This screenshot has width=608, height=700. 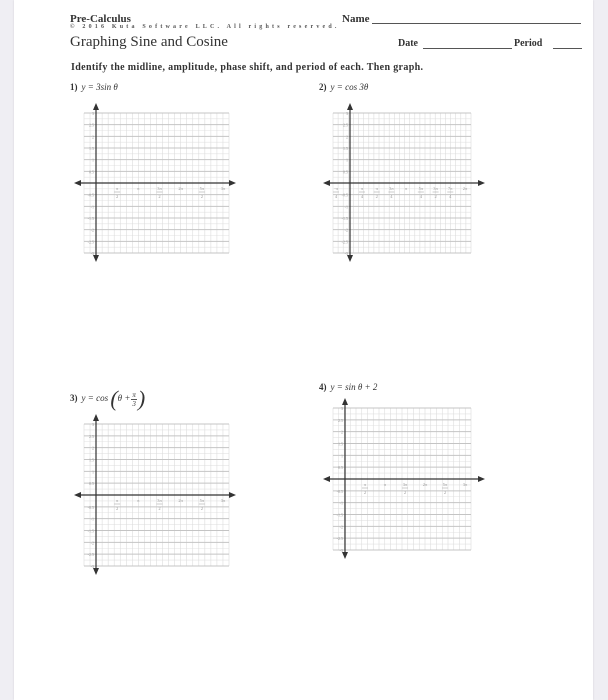 What do you see at coordinates (141, 398) in the screenshot?
I see `right-paren: )` at bounding box center [141, 398].